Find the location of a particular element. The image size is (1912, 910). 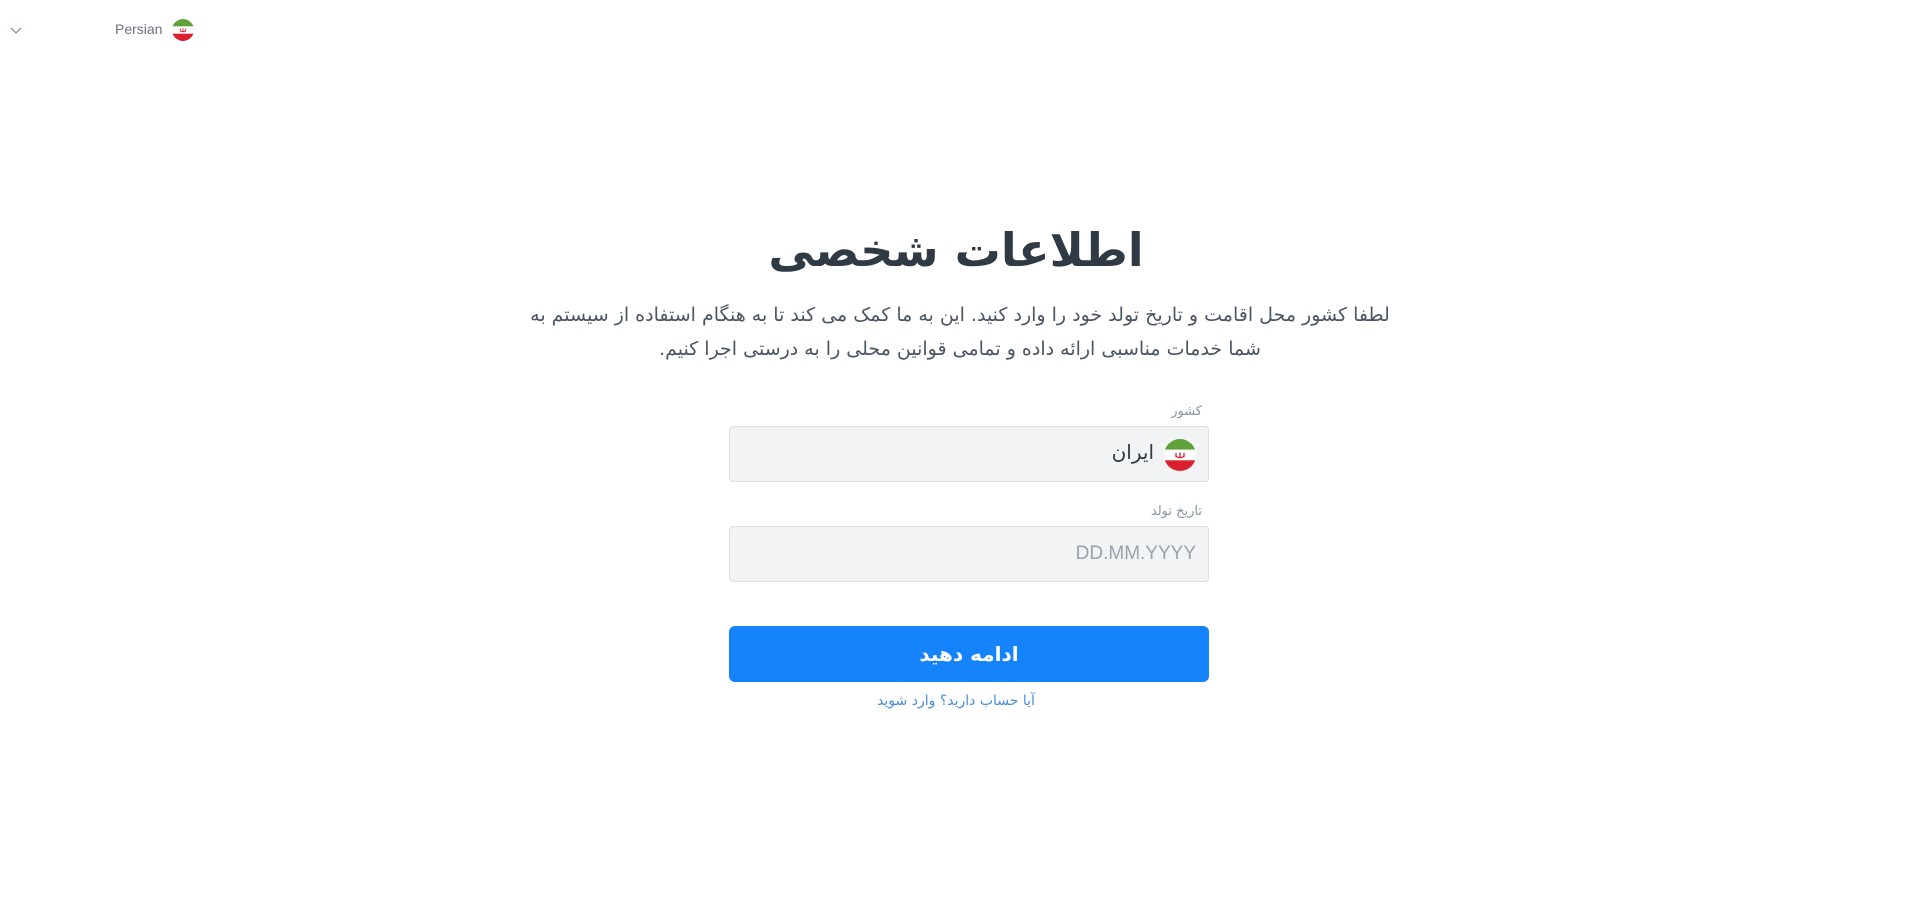

top-bar: Persian is located at coordinates (956, 30).